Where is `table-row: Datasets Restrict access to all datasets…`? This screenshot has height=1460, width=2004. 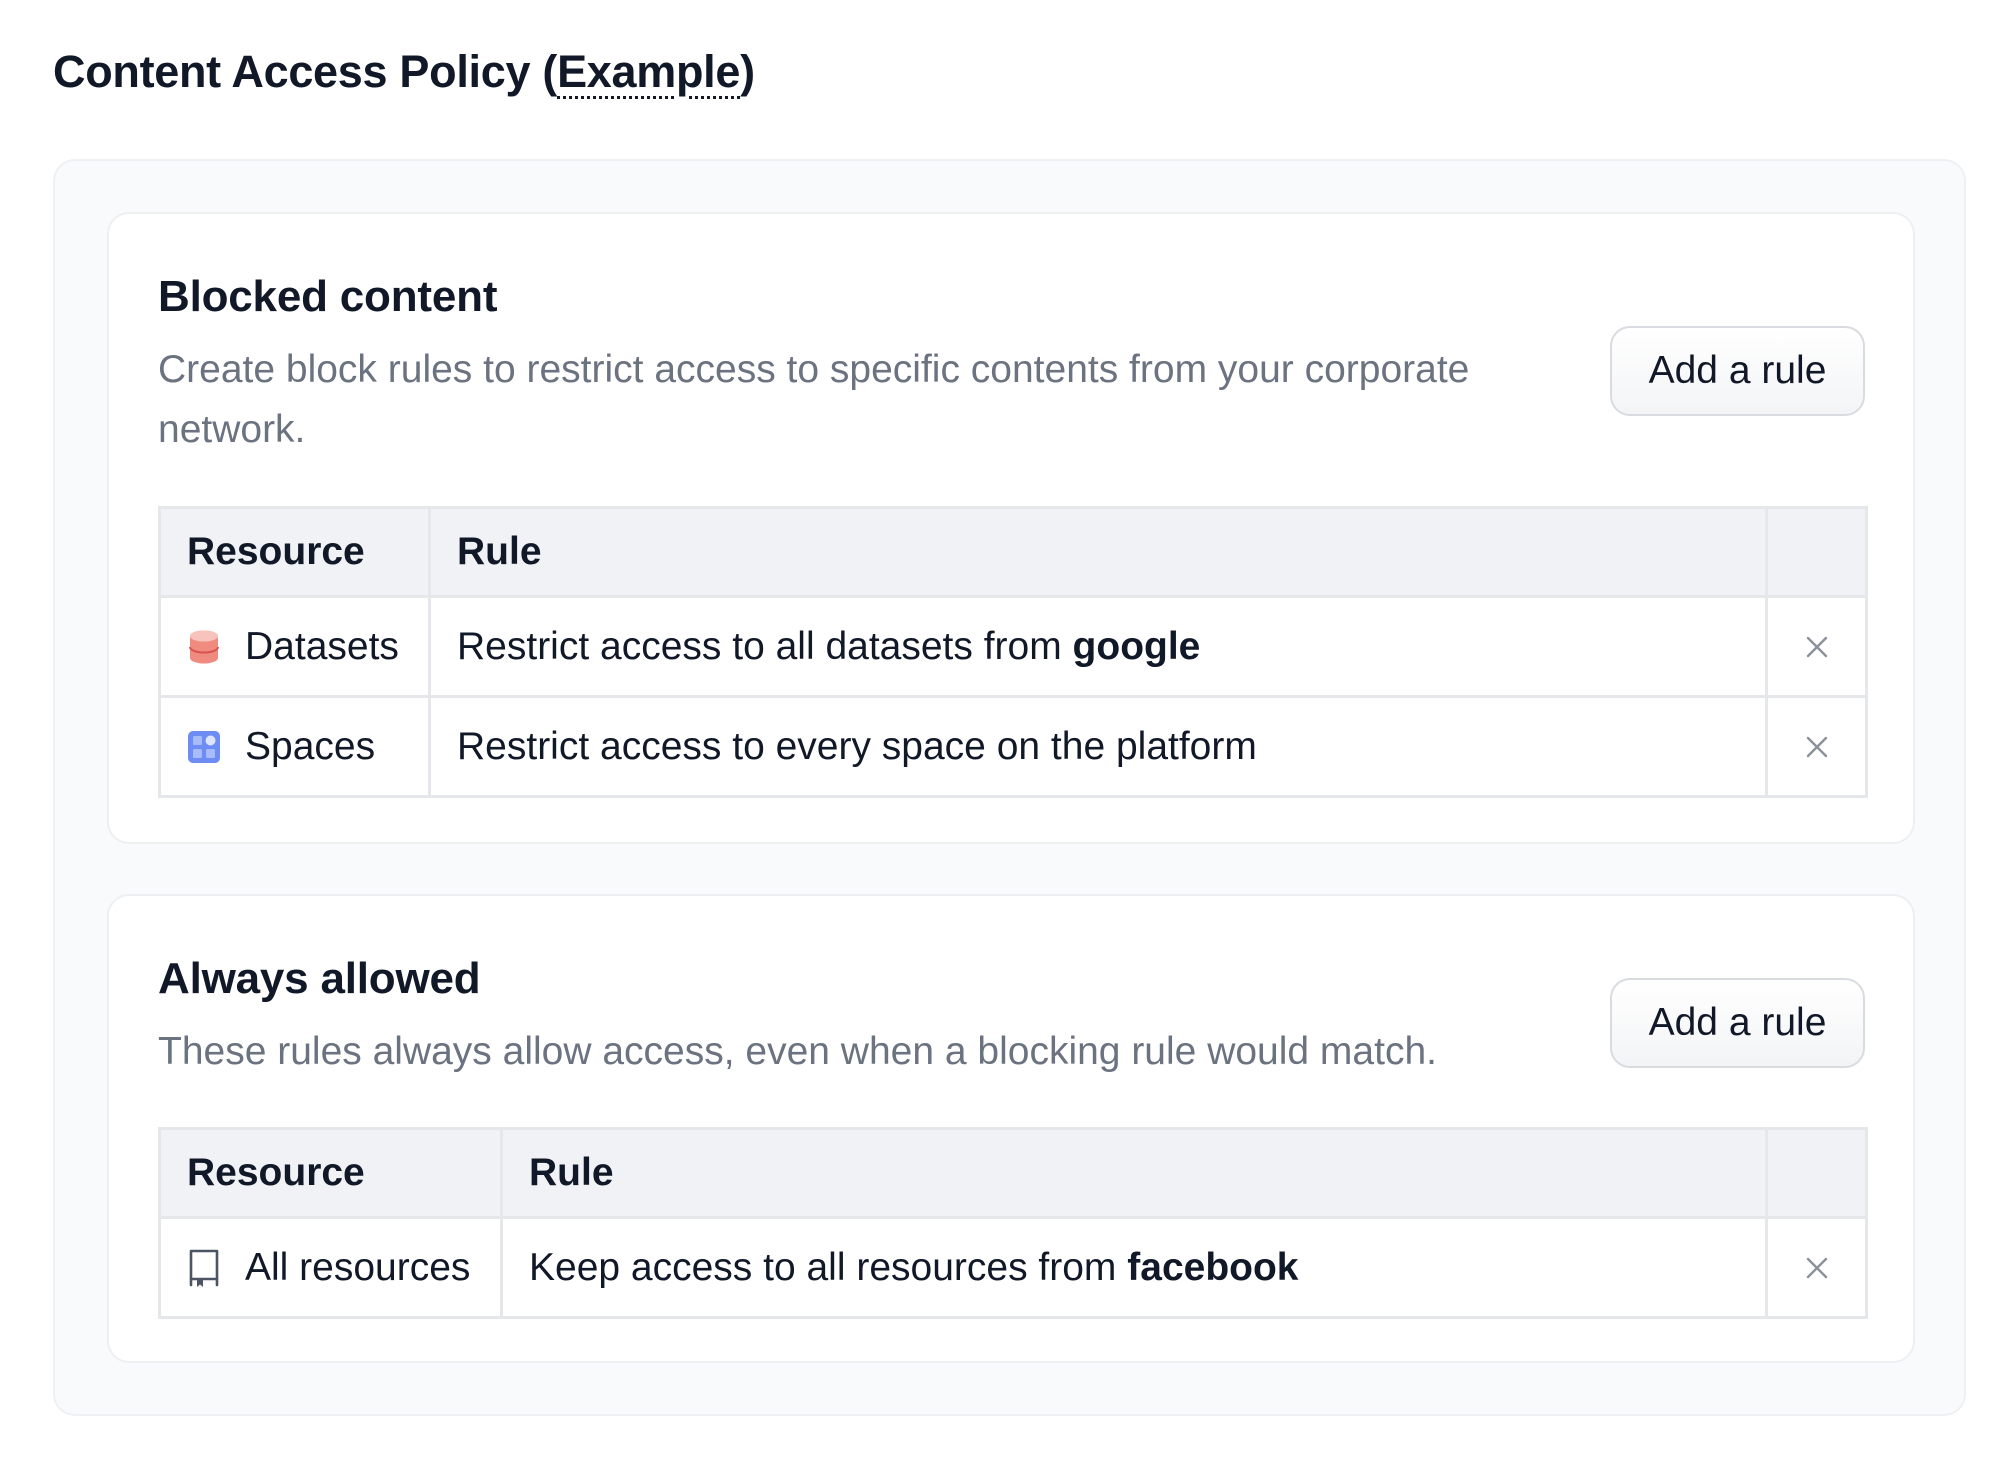 table-row: Datasets Restrict access to all datasets… is located at coordinates (1013, 646).